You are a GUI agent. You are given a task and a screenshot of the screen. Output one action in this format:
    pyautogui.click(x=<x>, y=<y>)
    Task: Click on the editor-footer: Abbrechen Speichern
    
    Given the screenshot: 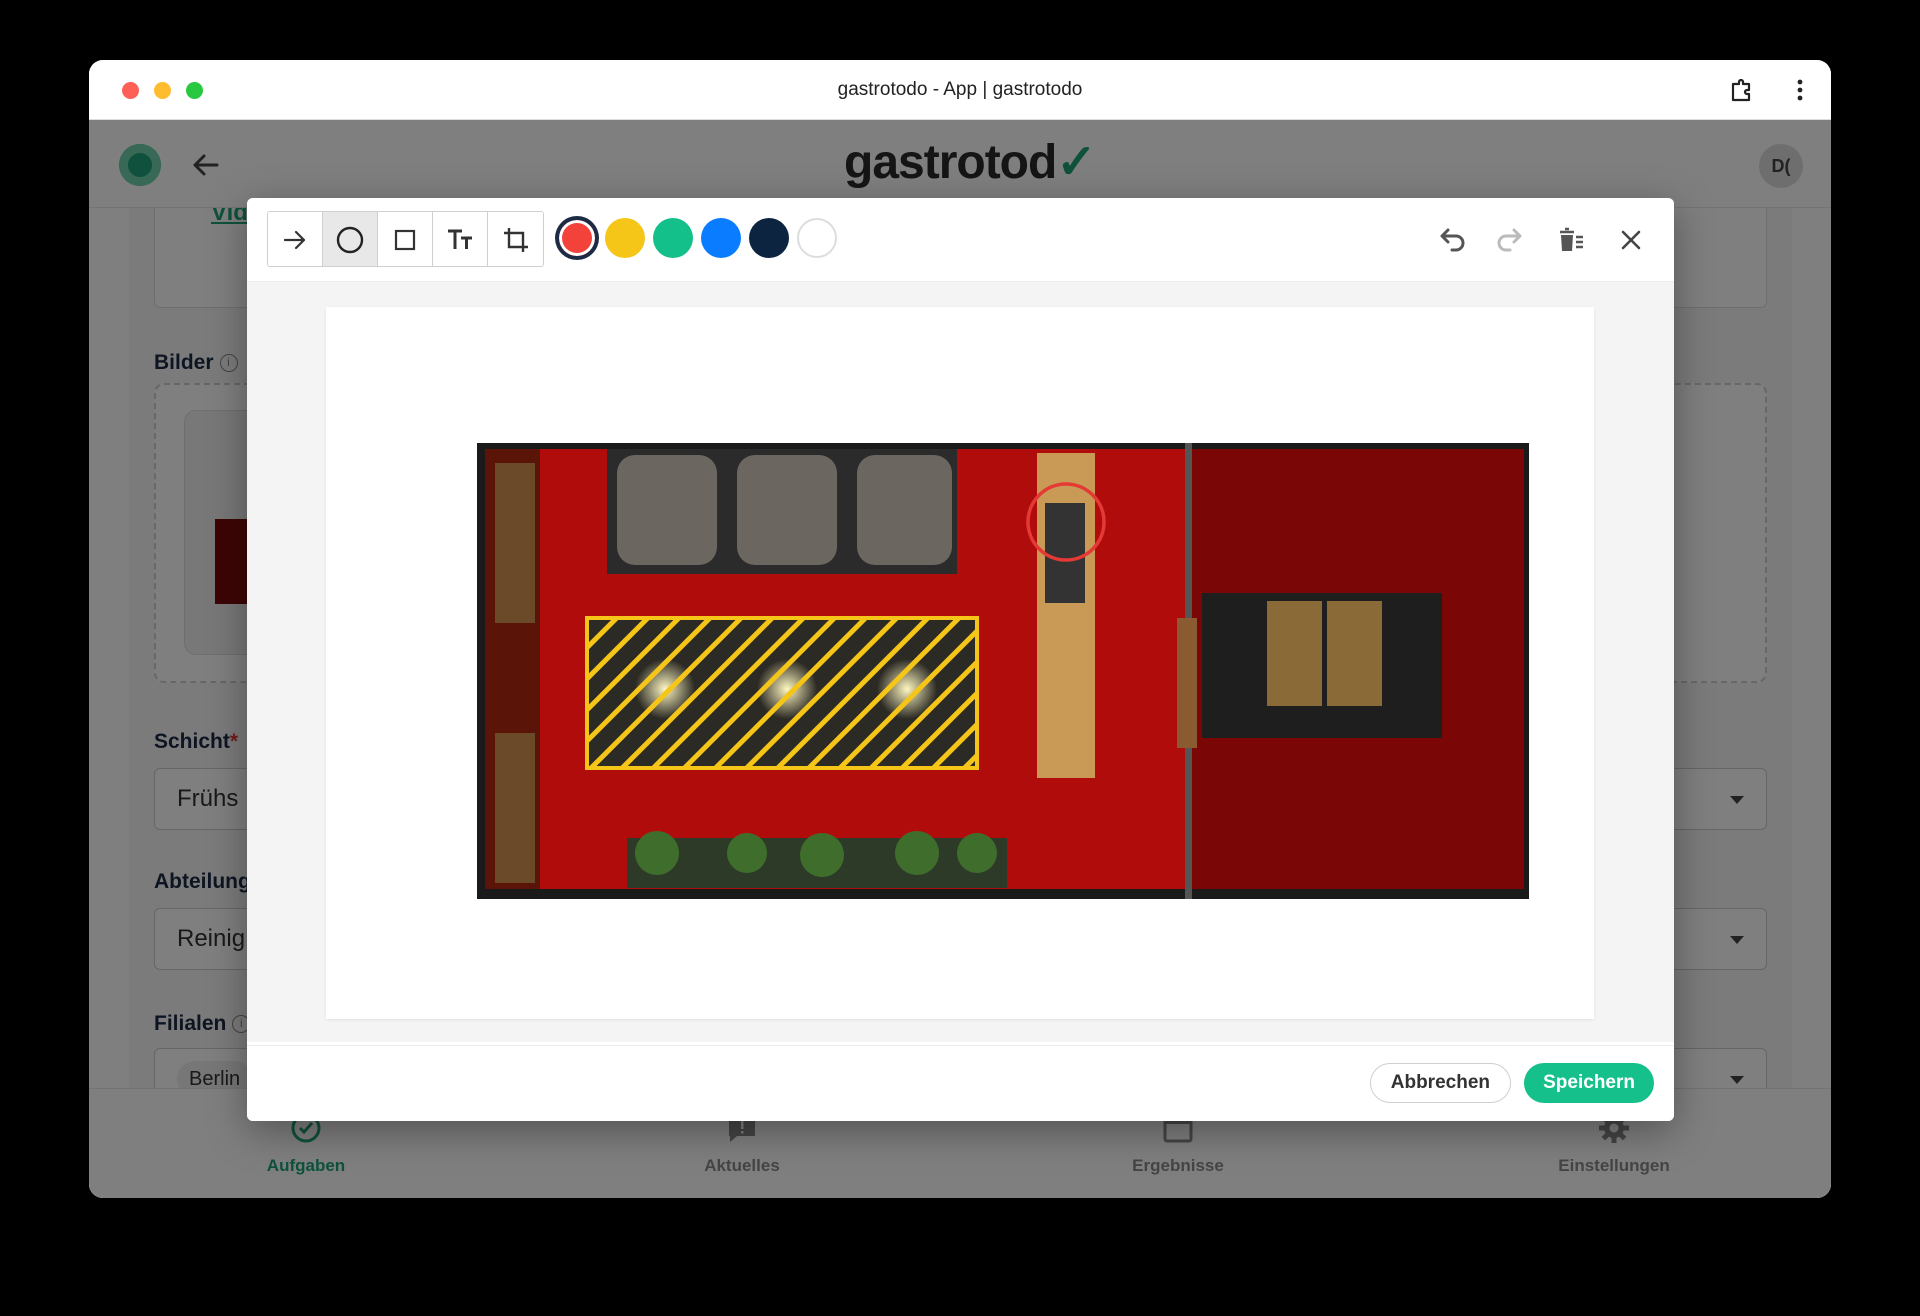 What is the action you would take?
    pyautogui.click(x=960, y=1083)
    